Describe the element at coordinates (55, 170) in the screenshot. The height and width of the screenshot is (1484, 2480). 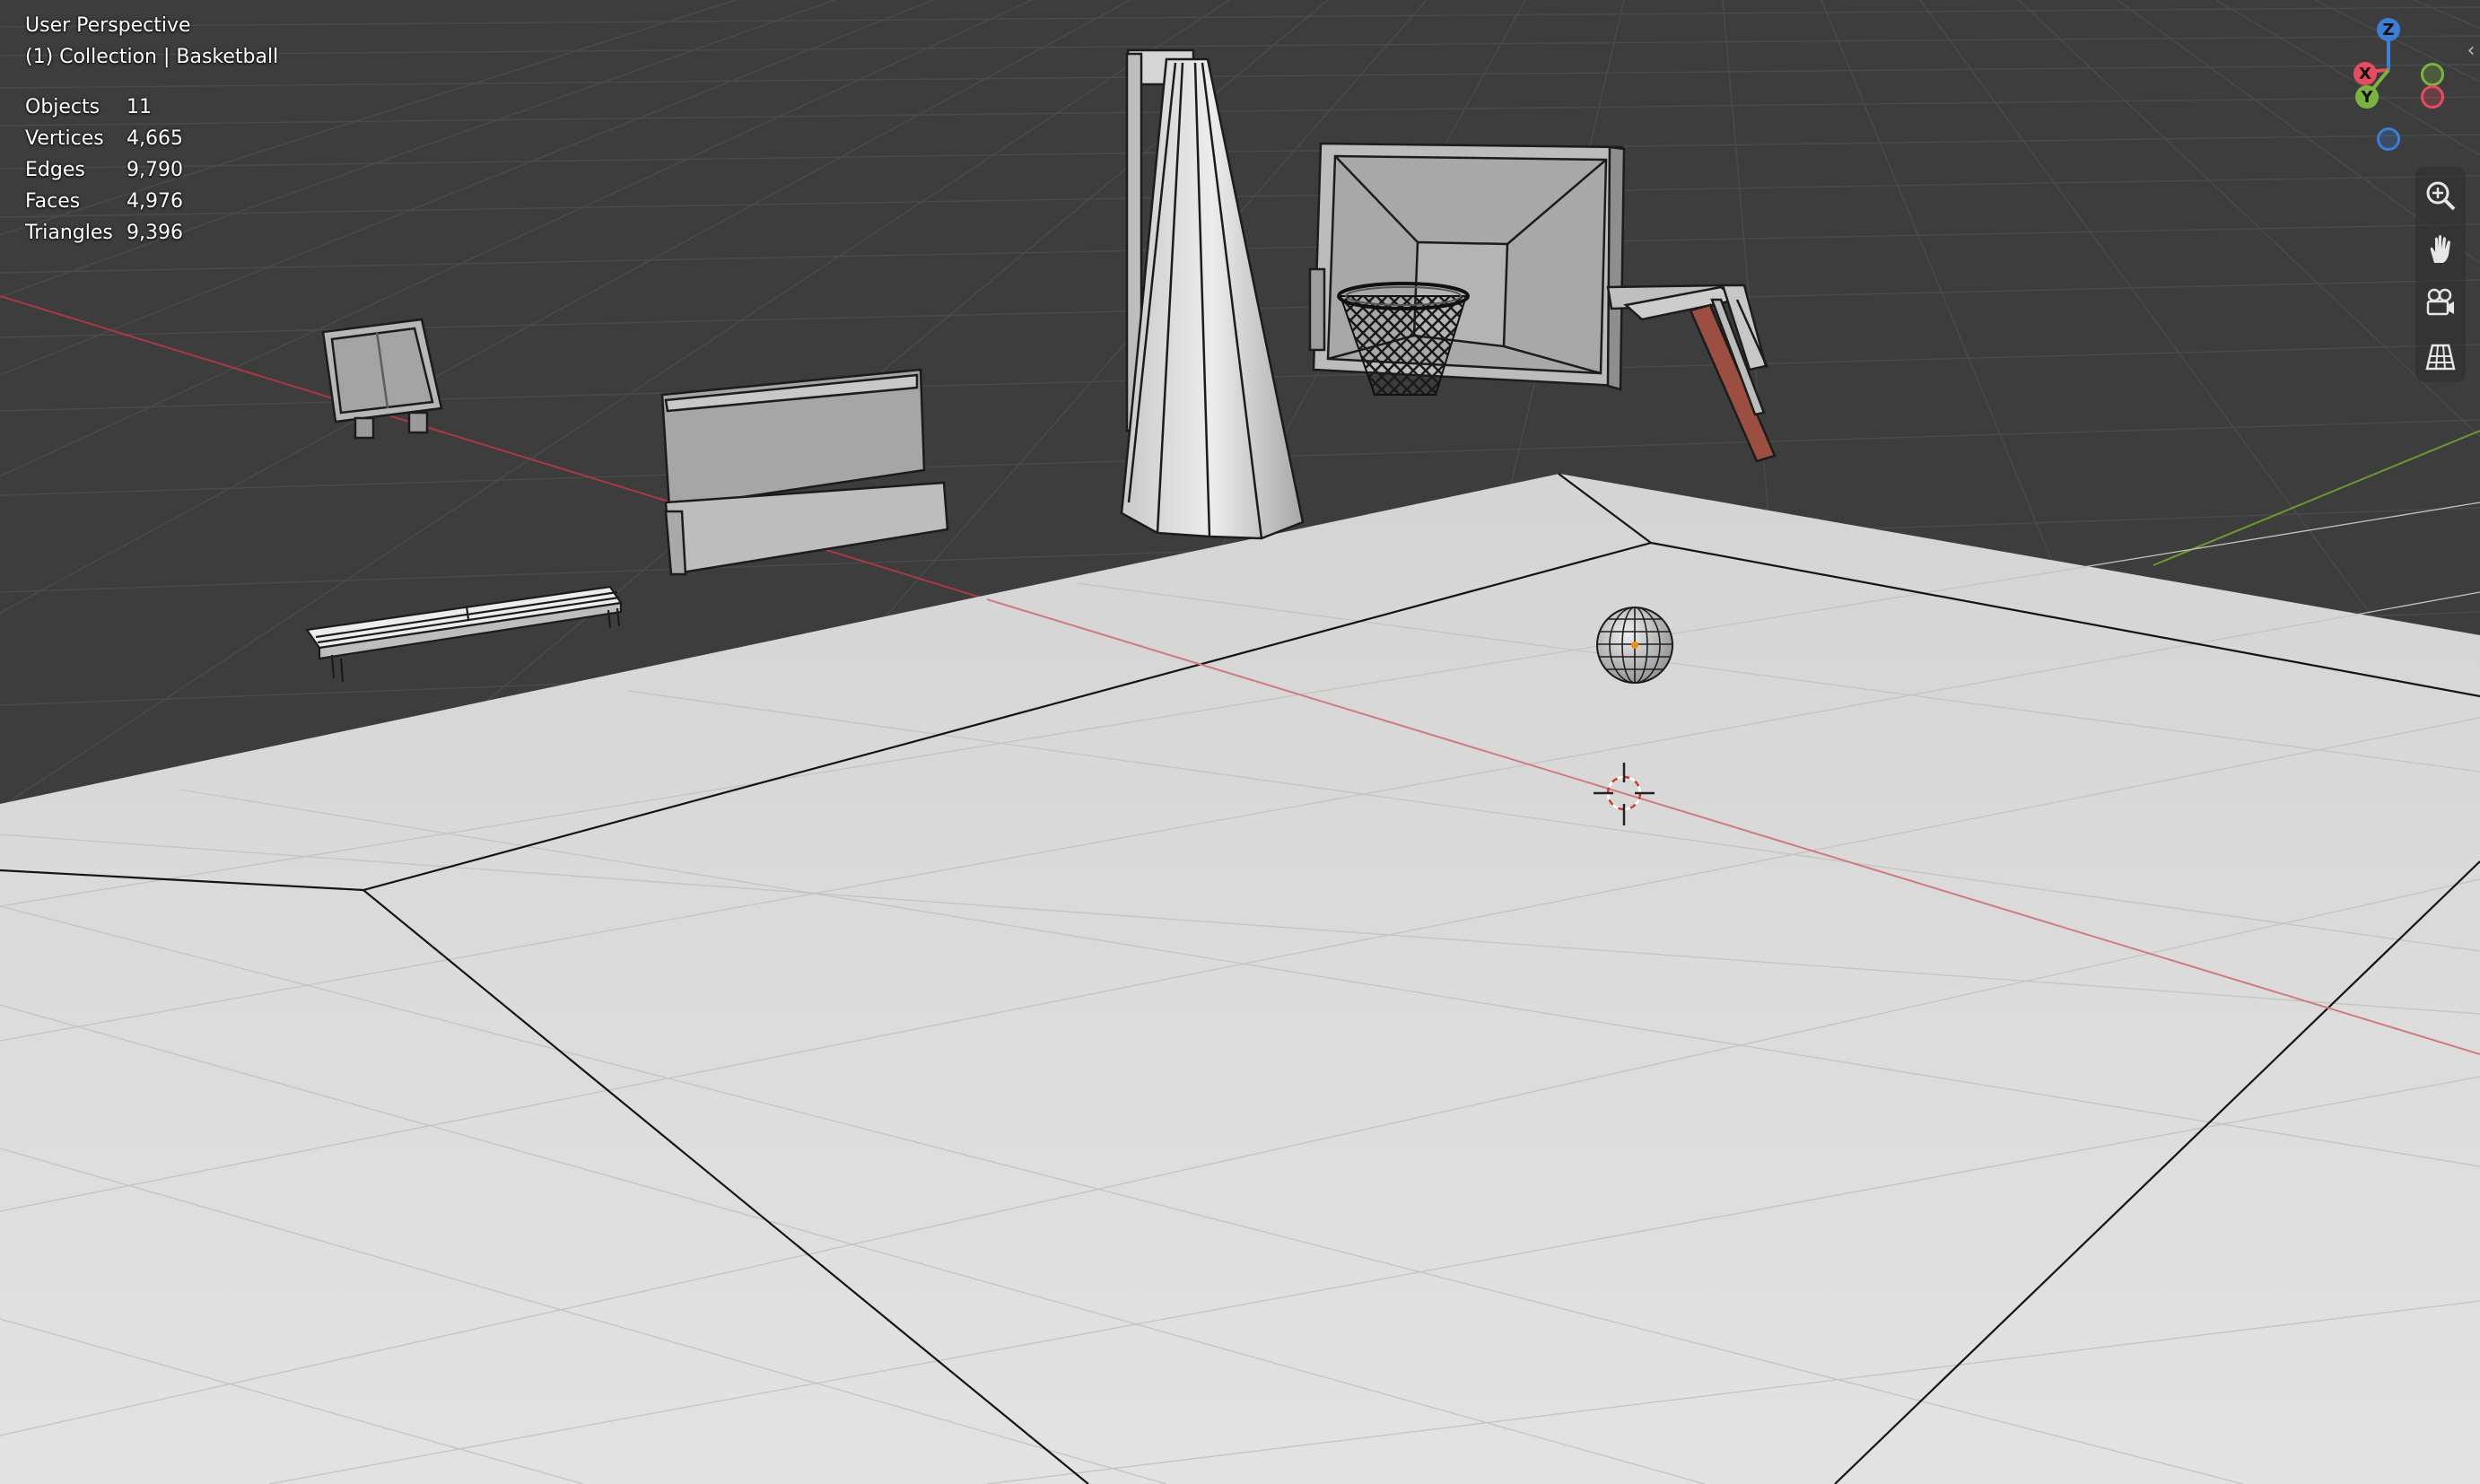
I see `stat-label: Edges` at that location.